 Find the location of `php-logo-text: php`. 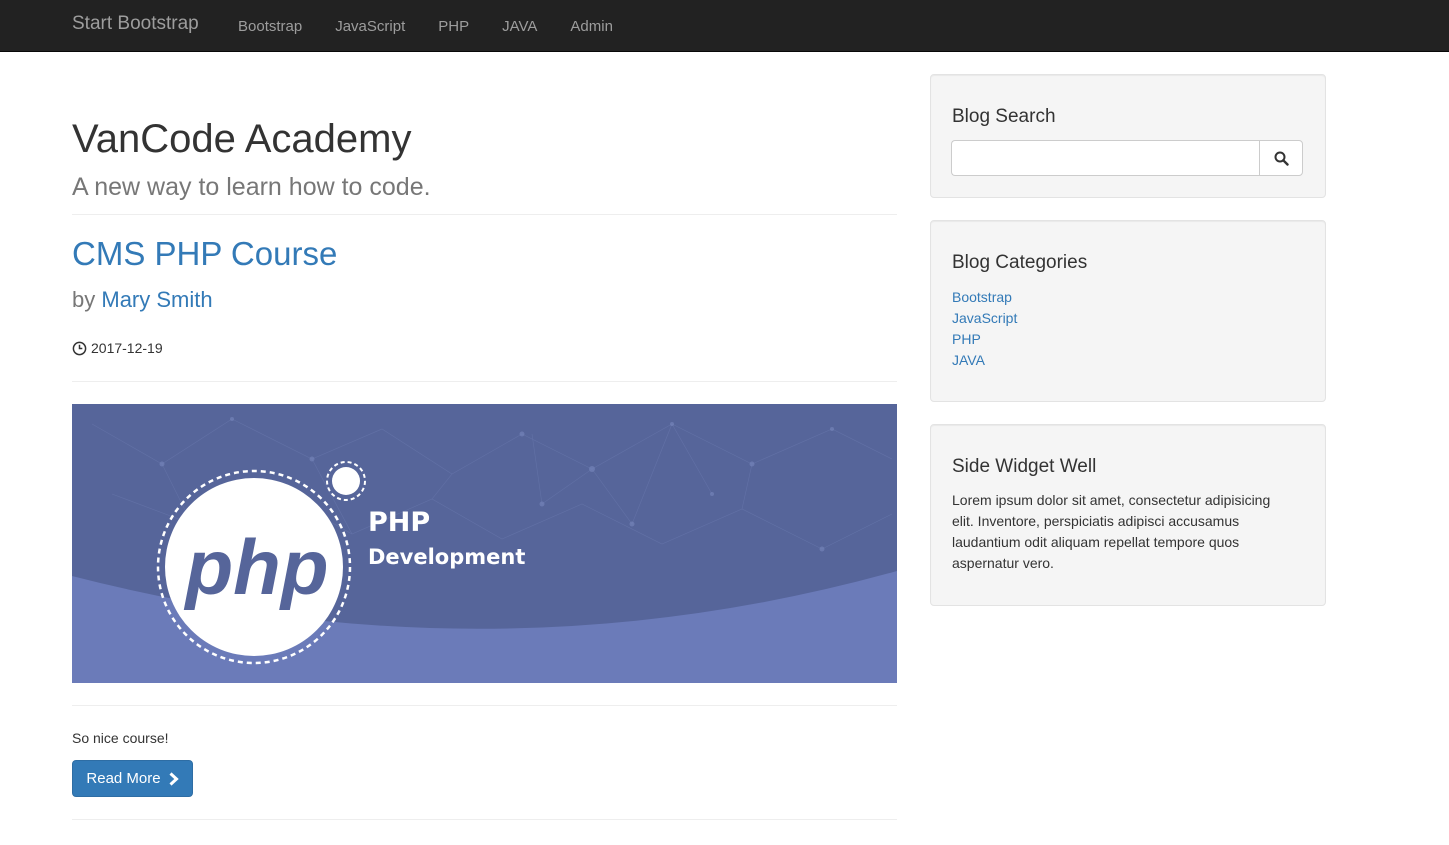

php-logo-text: php is located at coordinates (256, 567).